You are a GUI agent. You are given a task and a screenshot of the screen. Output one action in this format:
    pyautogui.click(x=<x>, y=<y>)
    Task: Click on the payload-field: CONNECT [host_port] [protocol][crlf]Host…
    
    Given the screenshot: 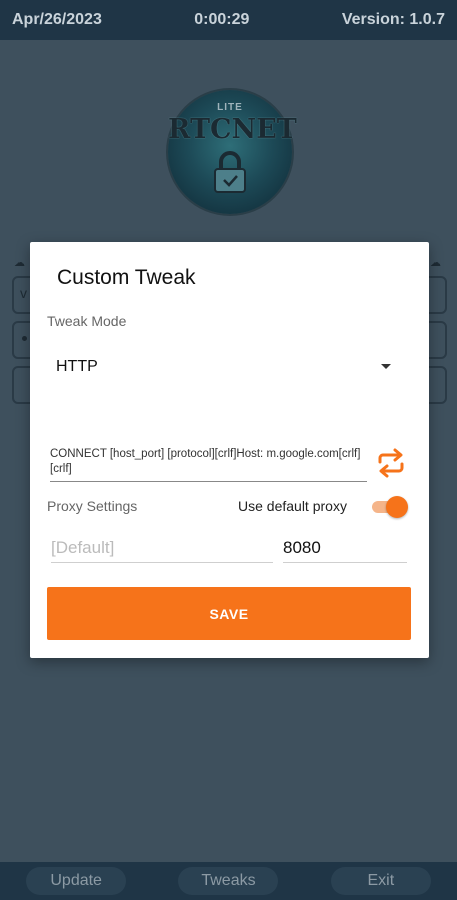 What is the action you would take?
    pyautogui.click(x=208, y=464)
    